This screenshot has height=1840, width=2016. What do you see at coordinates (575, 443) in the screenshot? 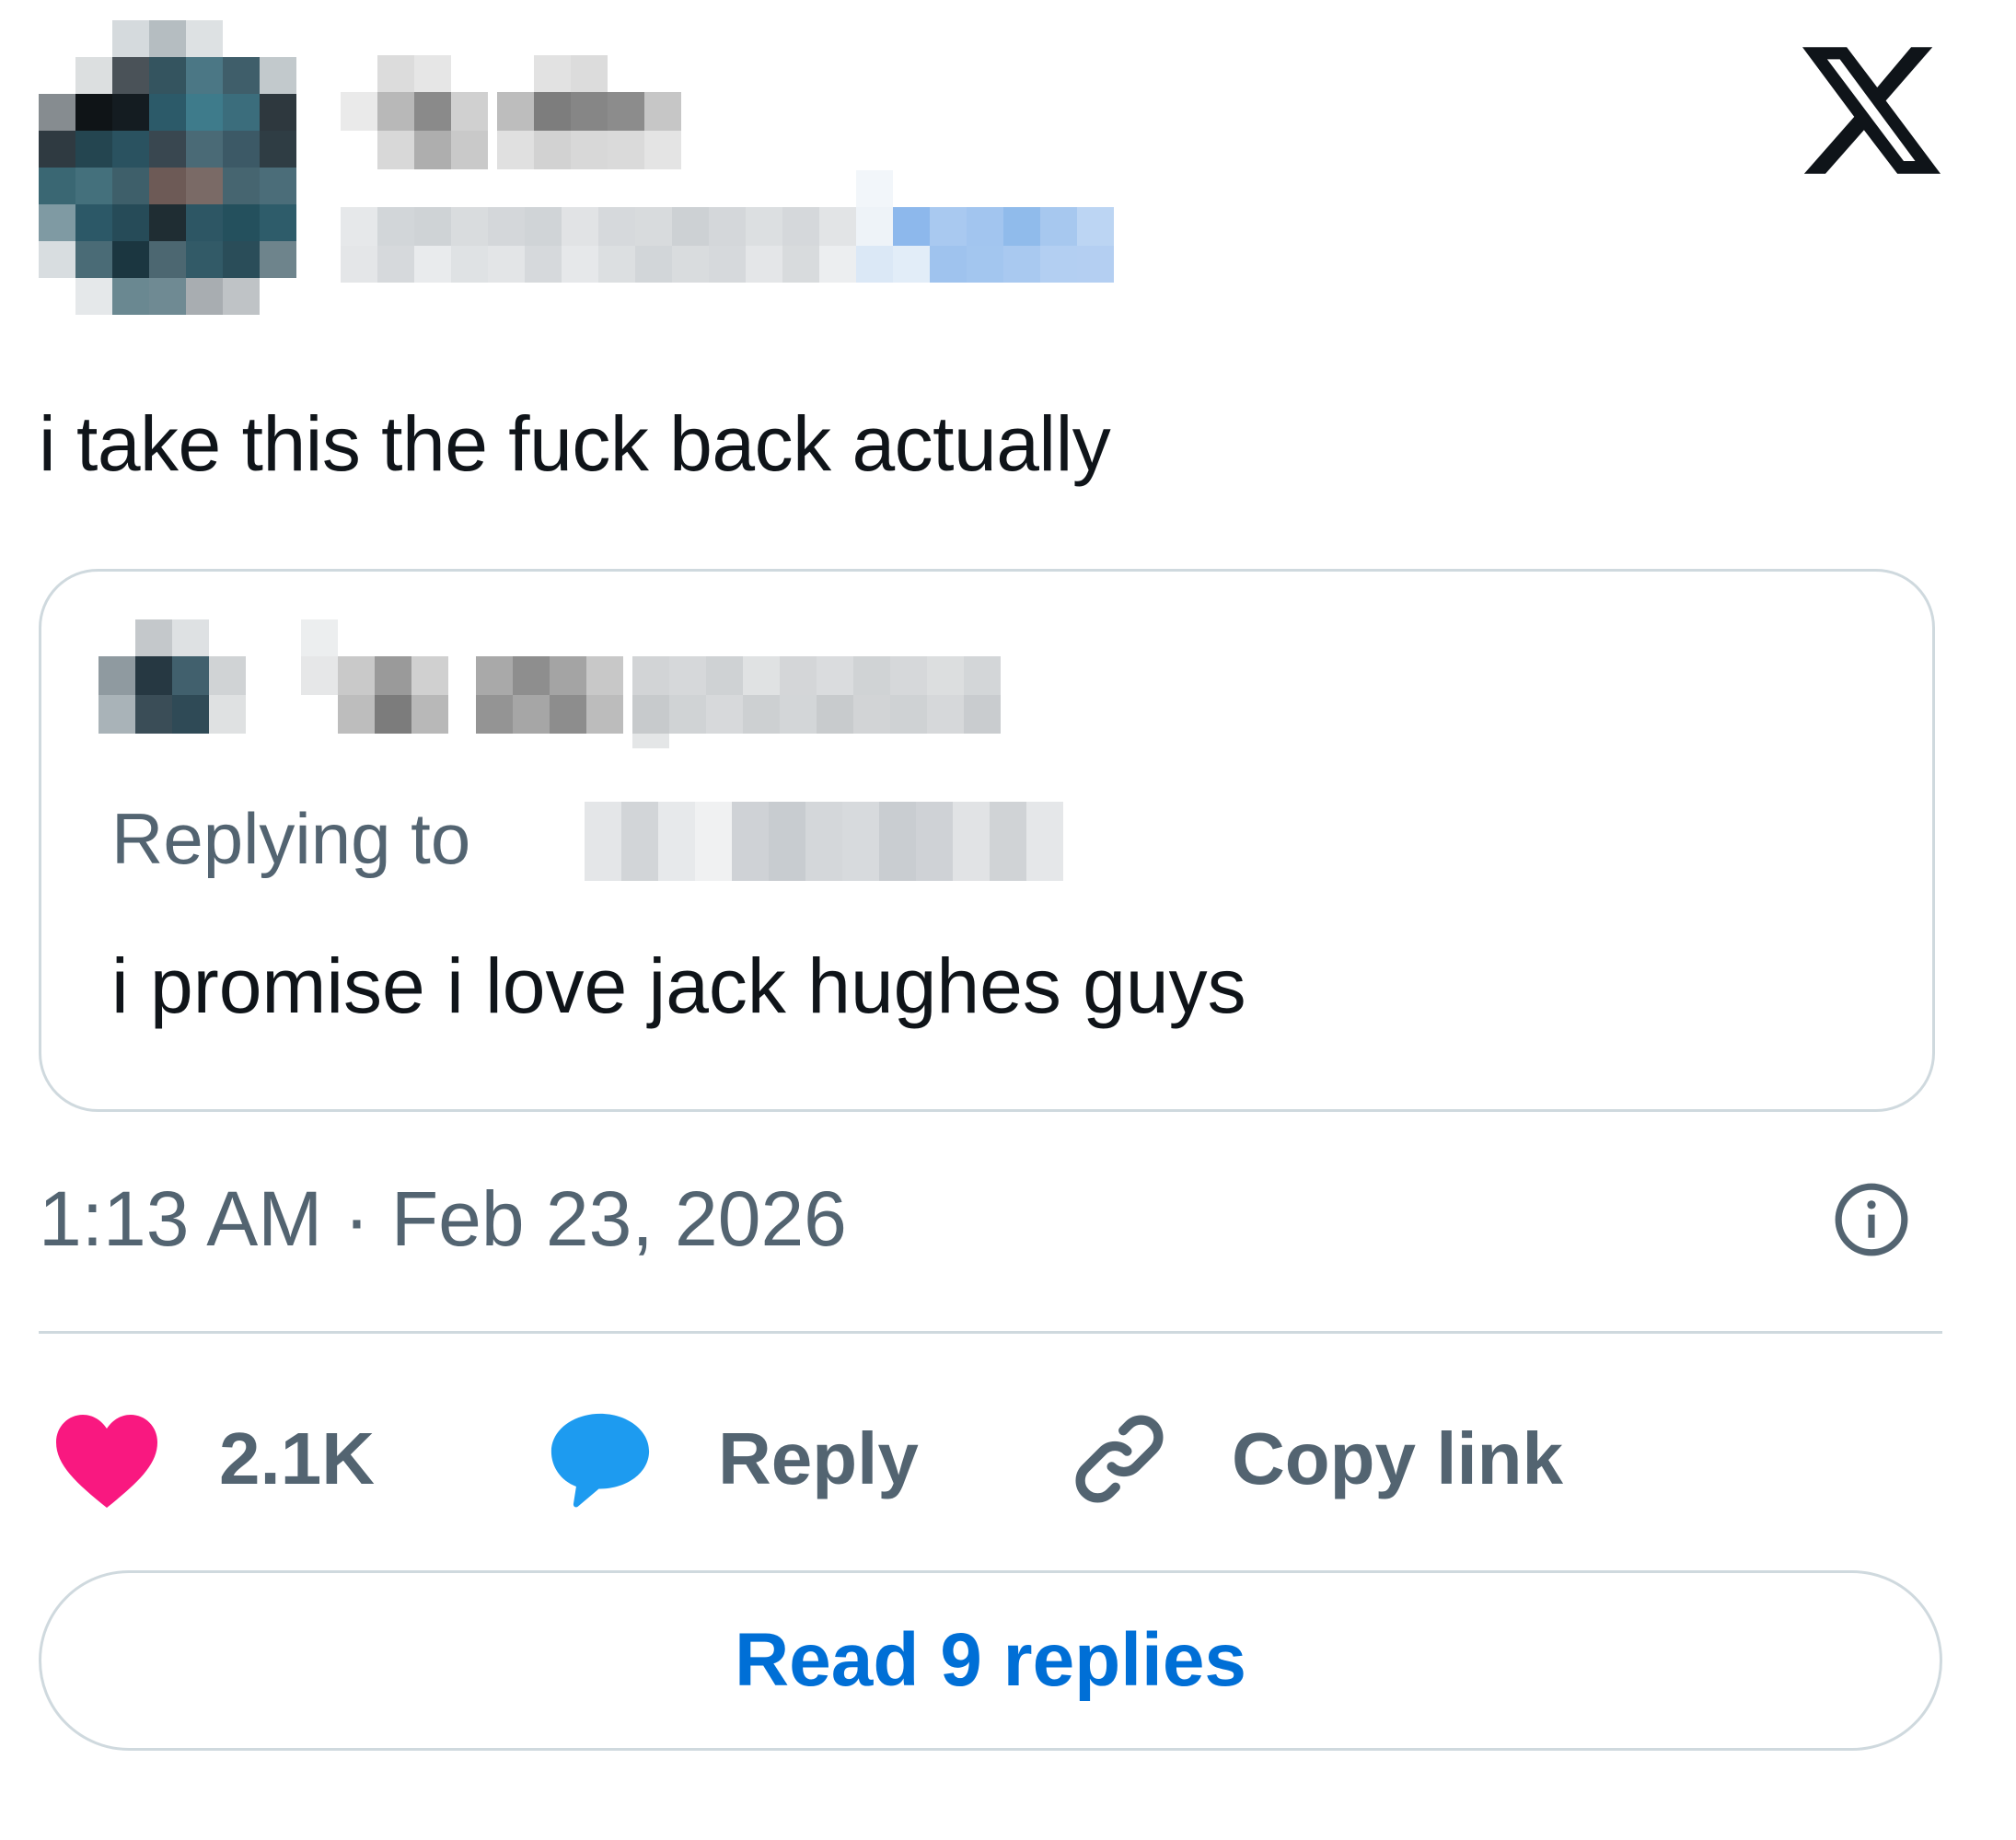
I see `tweet-text: i take this the fuck back actually` at bounding box center [575, 443].